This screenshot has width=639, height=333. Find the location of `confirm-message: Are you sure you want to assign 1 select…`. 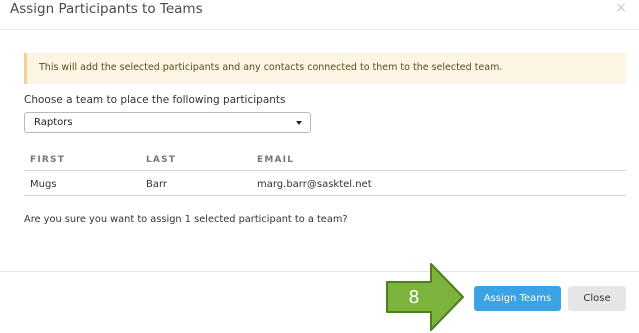

confirm-message: Are you sure you want to assign 1 select… is located at coordinates (186, 219).